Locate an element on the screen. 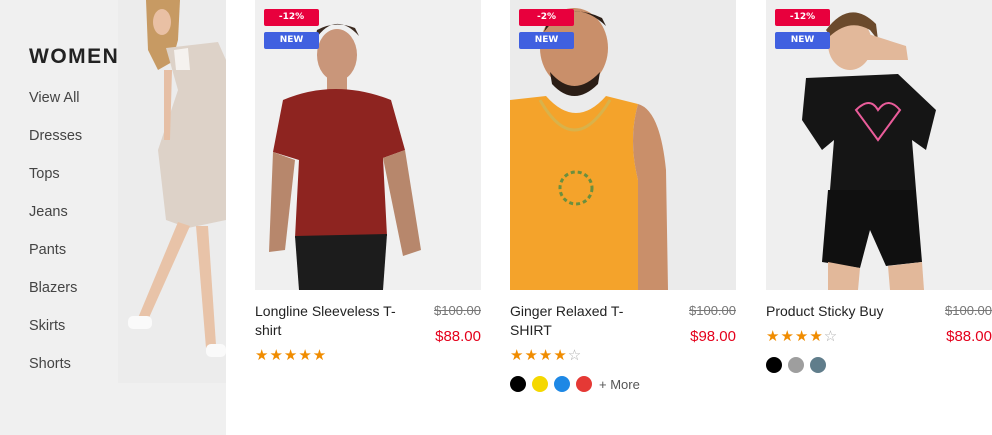  color-swatch-blue is located at coordinates (562, 384).